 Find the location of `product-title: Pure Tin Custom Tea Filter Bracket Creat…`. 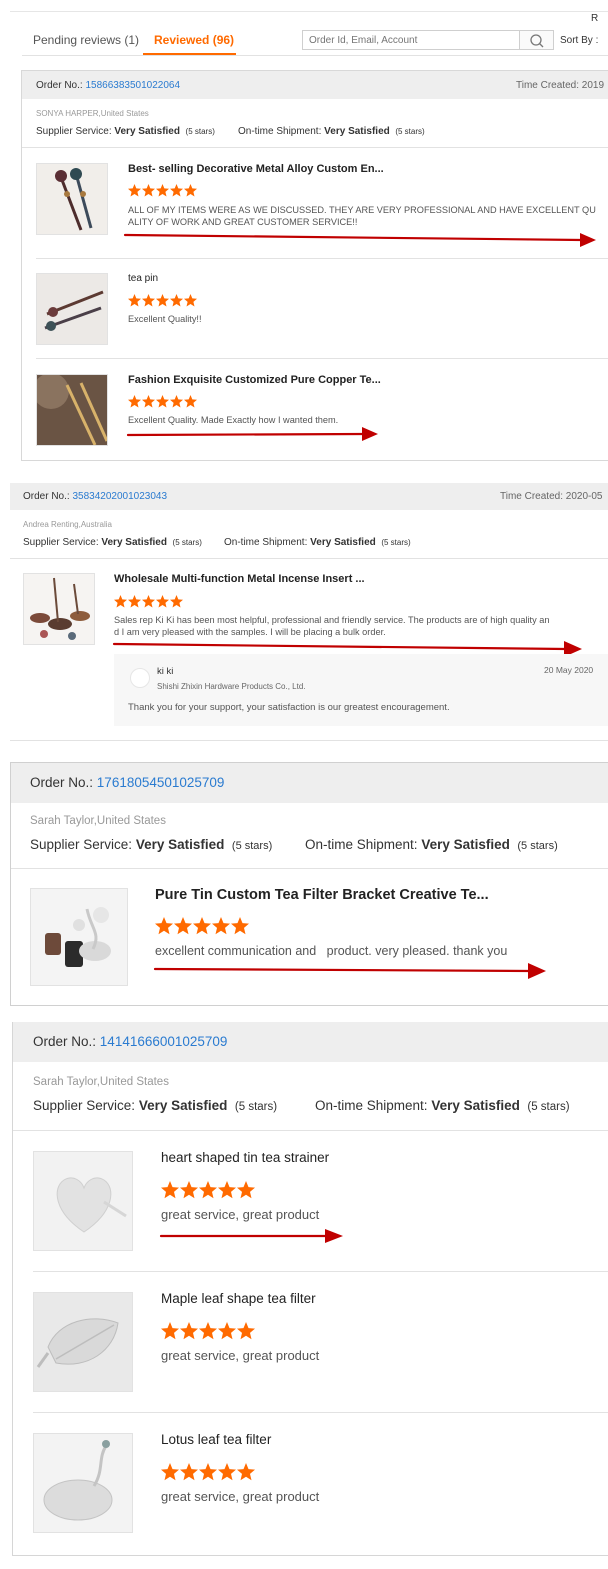

product-title: Pure Tin Custom Tea Filter Bracket Creat… is located at coordinates (322, 895).